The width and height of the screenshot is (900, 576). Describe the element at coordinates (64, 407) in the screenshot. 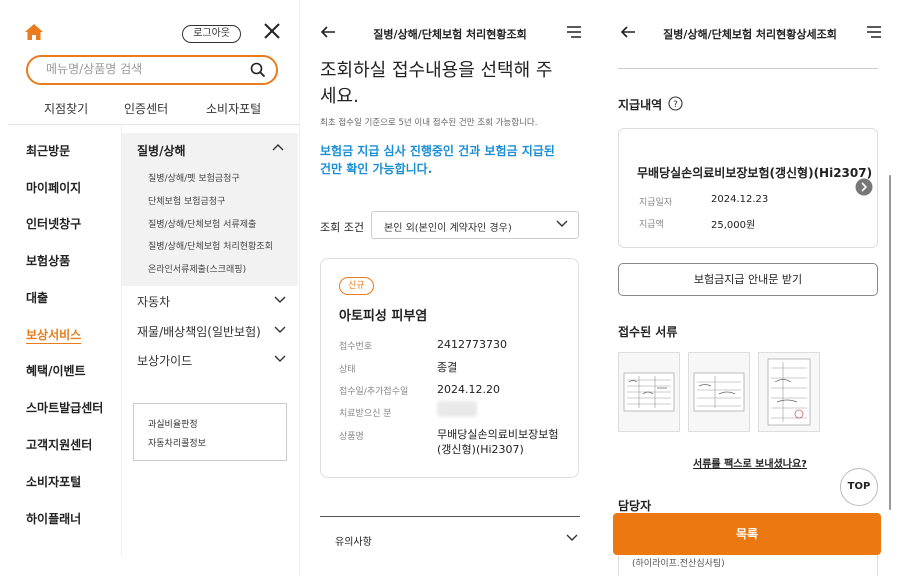

I see `left-item-smart: 스마트발급센터` at that location.